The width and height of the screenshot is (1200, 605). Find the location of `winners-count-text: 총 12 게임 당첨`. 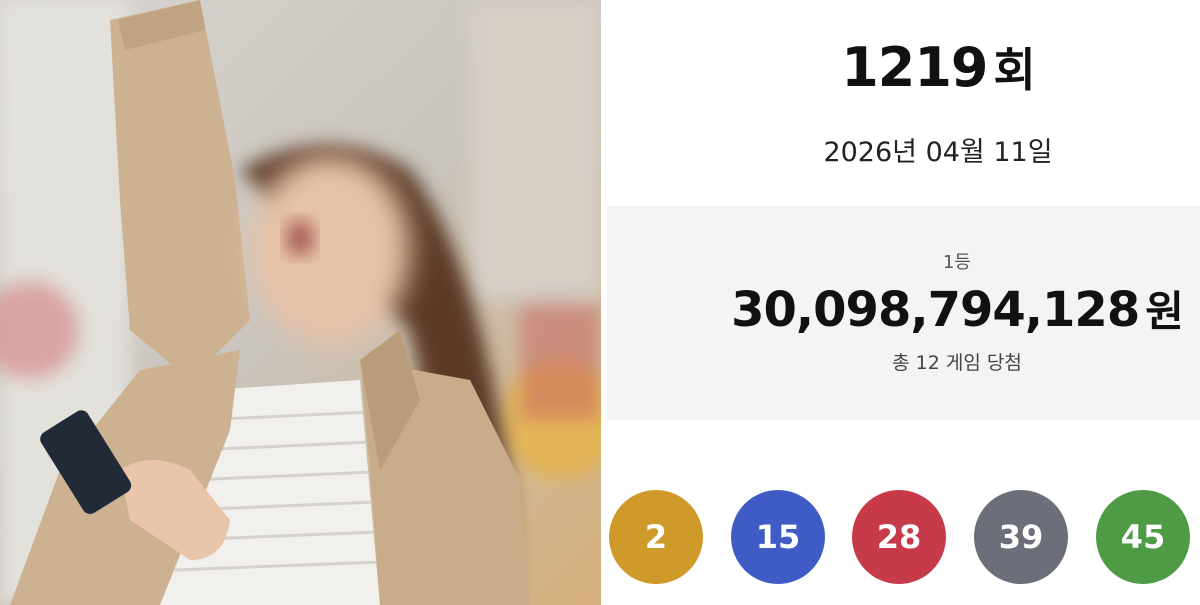

winners-count-text: 총 12 게임 당첨 is located at coordinates (957, 363).